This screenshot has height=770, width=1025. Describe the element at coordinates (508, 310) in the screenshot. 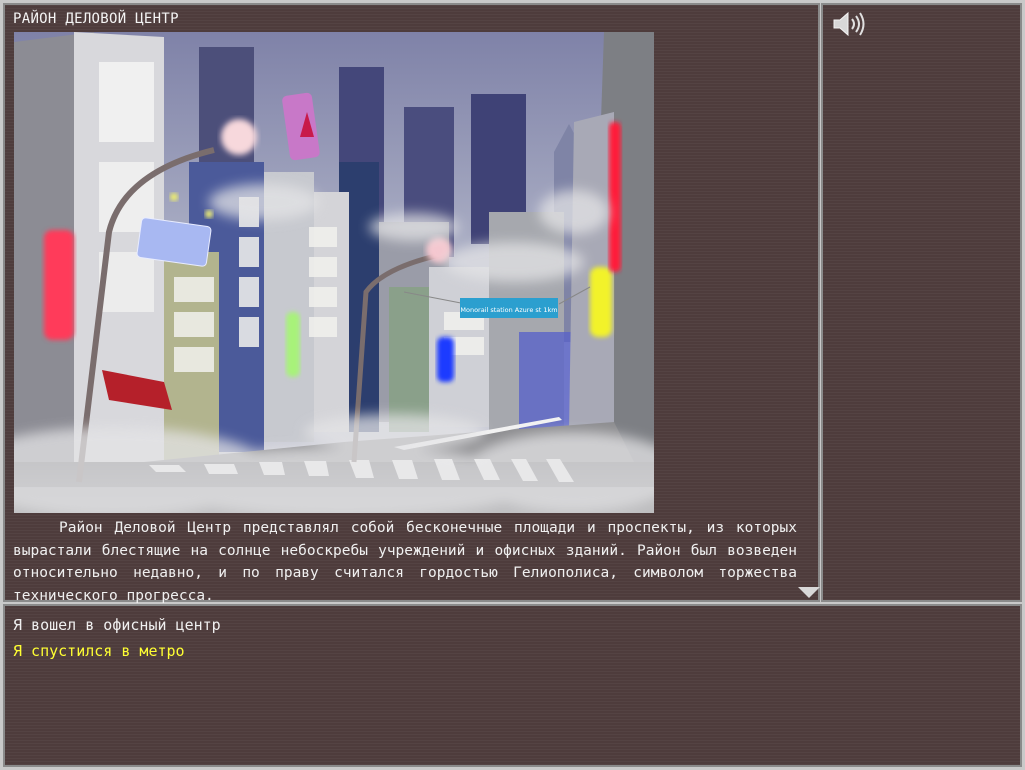

I see `station-sign-text: Monorail station Azure st 1km` at that location.